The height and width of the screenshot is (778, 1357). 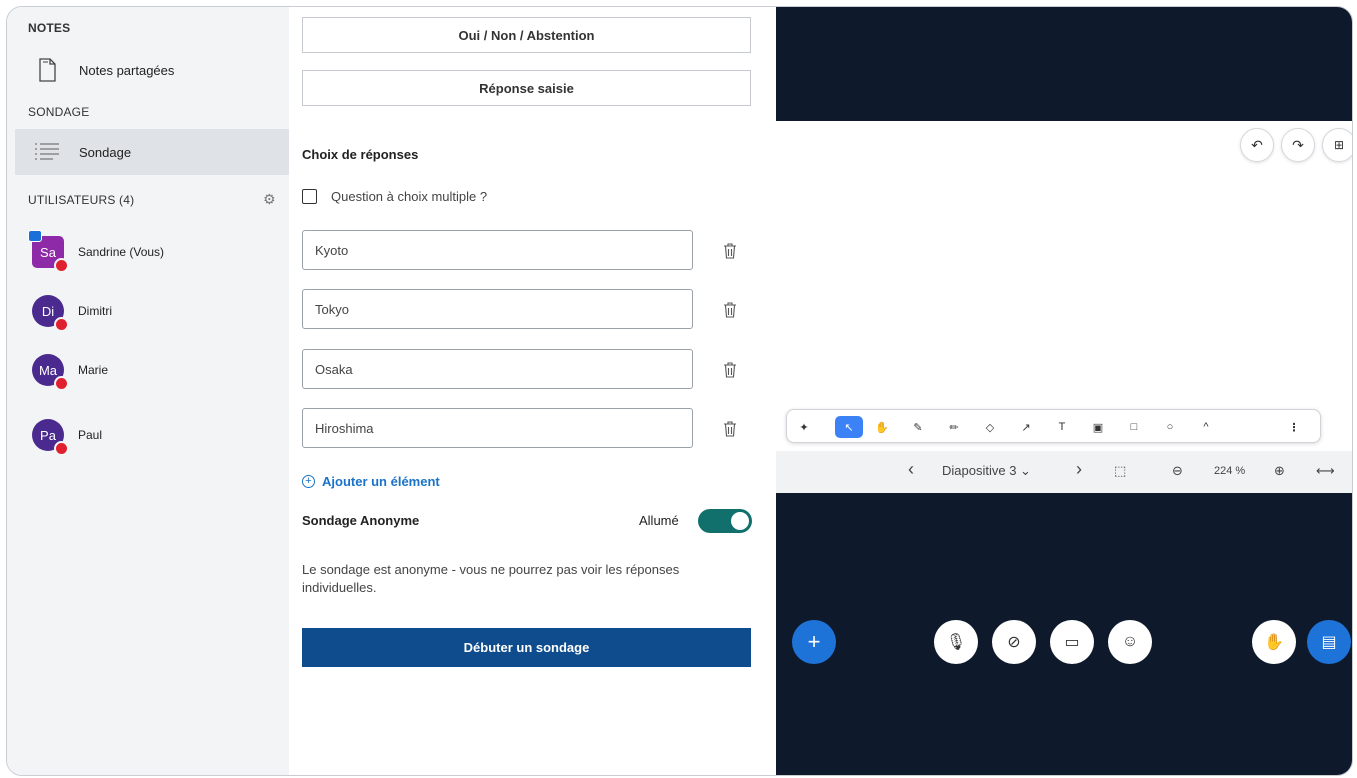 What do you see at coordinates (990, 427) in the screenshot?
I see `eraser-tool-icon: ◇` at bounding box center [990, 427].